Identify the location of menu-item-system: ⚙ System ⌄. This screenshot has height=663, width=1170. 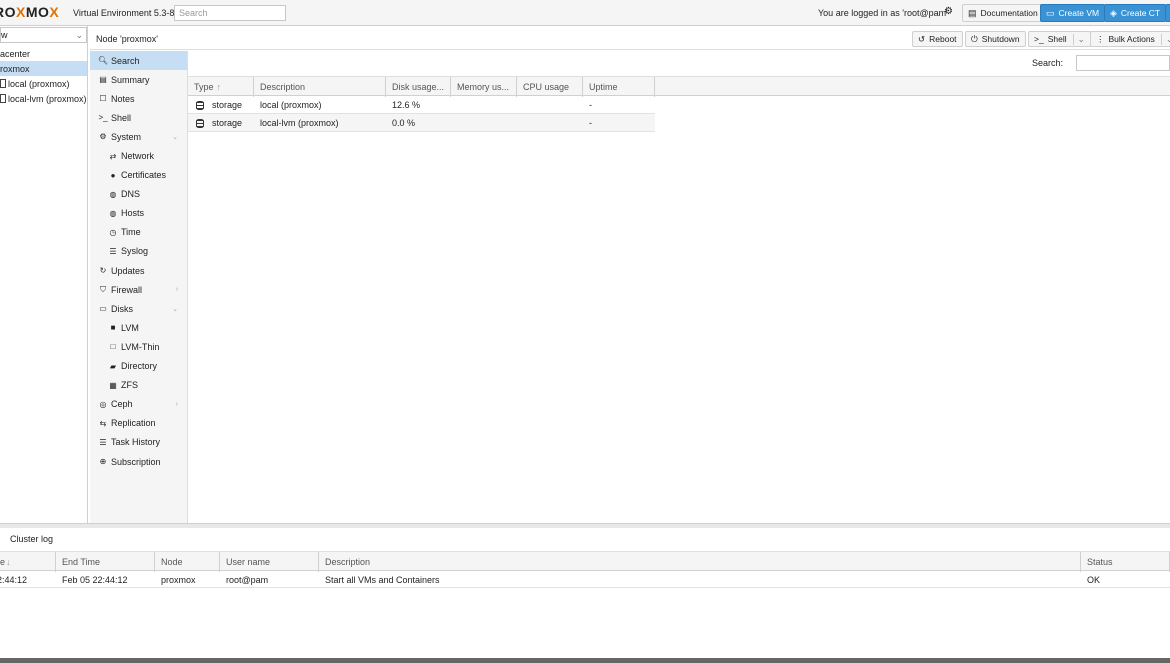
(138, 136).